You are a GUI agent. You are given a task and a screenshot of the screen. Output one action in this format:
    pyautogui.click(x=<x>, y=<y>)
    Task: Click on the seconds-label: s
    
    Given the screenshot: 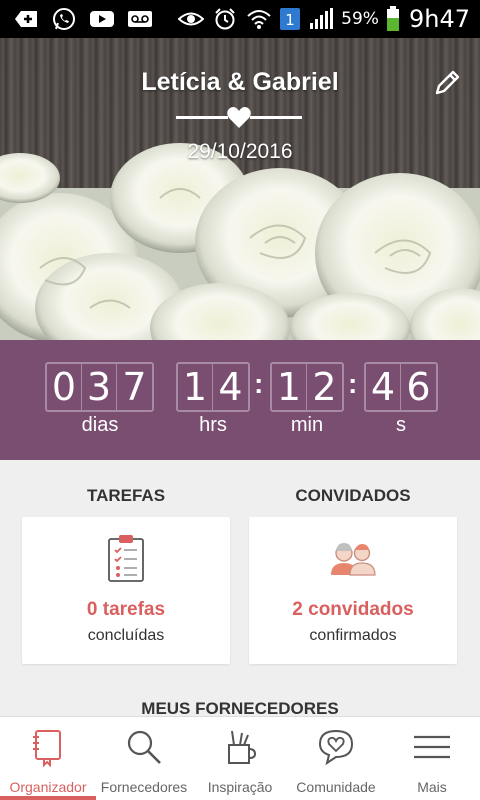 What is the action you would take?
    pyautogui.click(x=401, y=425)
    